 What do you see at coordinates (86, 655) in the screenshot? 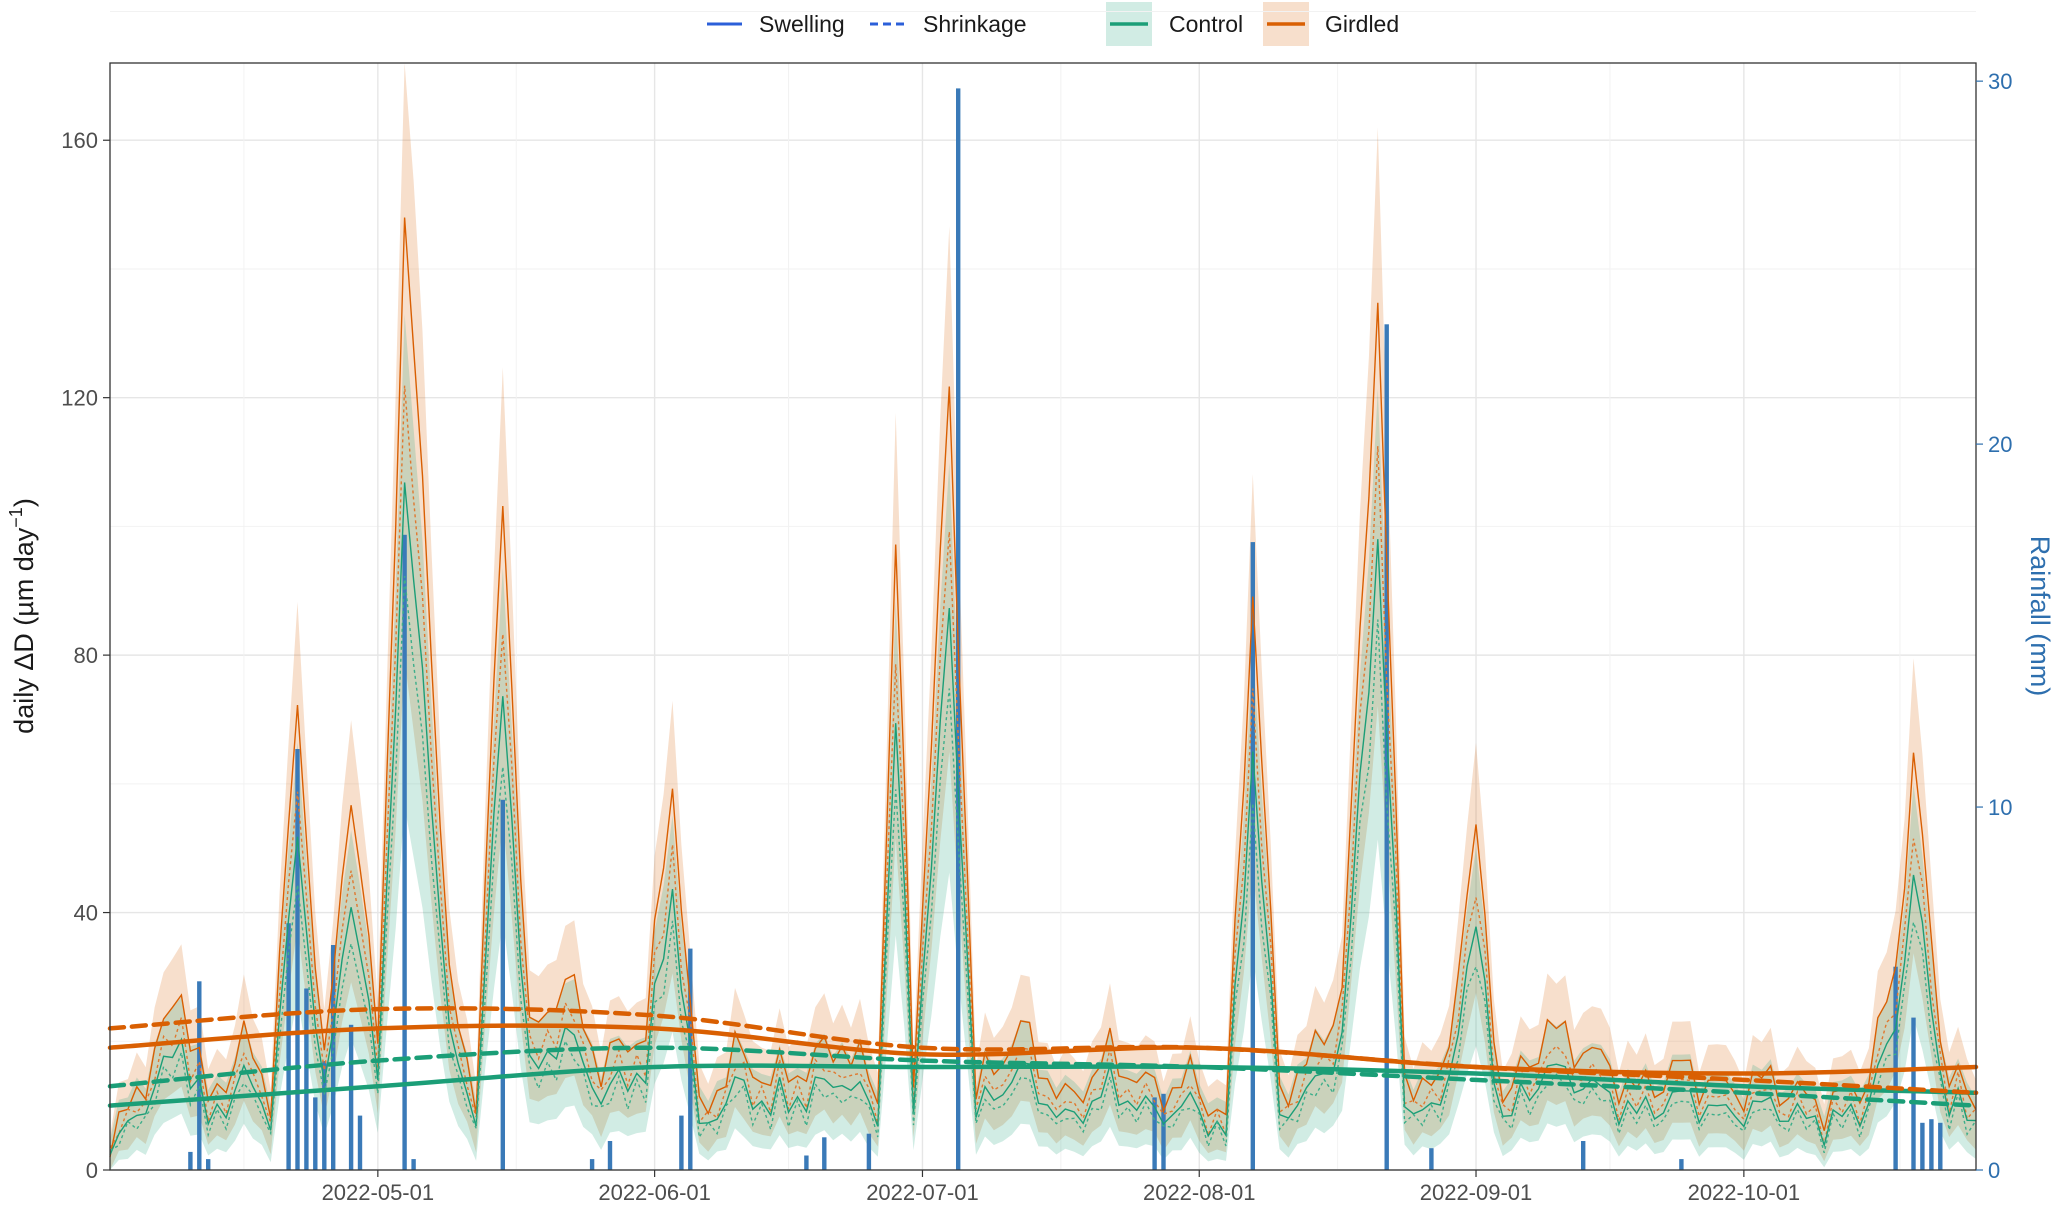
I see `y-tick-label: 80` at bounding box center [86, 655].